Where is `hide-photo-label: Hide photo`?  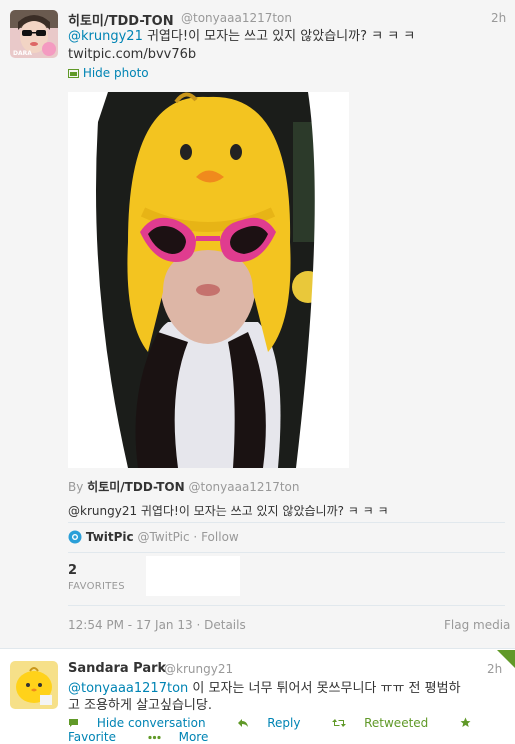 hide-photo-label: Hide photo is located at coordinates (115, 73).